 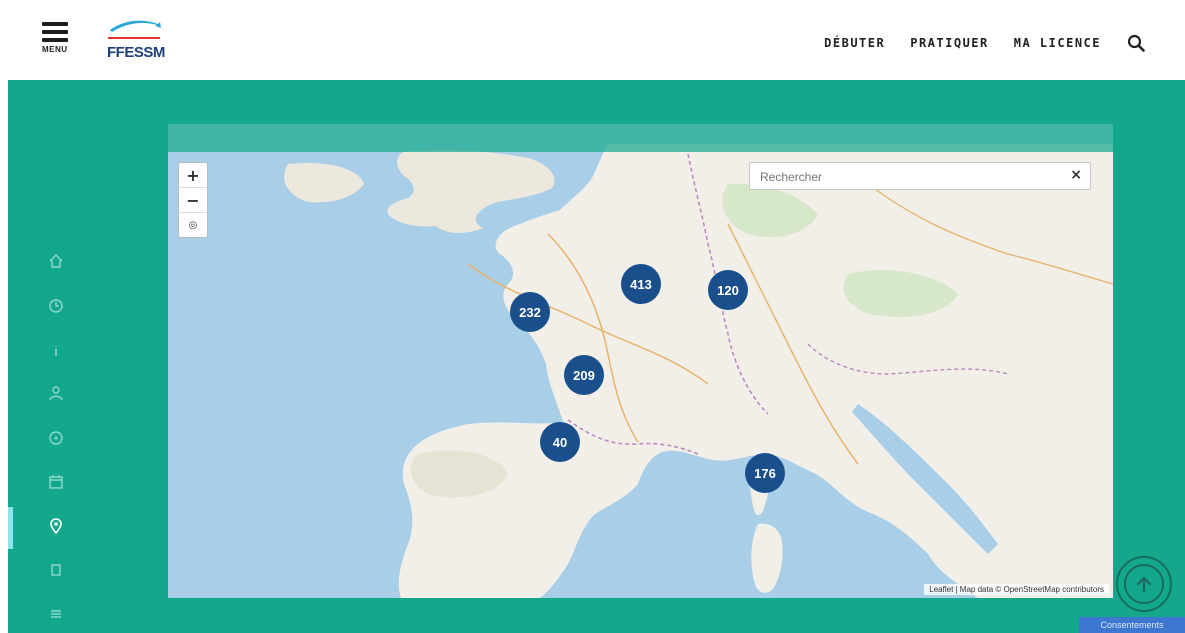 What do you see at coordinates (58, 572) in the screenshot?
I see `document-icon` at bounding box center [58, 572].